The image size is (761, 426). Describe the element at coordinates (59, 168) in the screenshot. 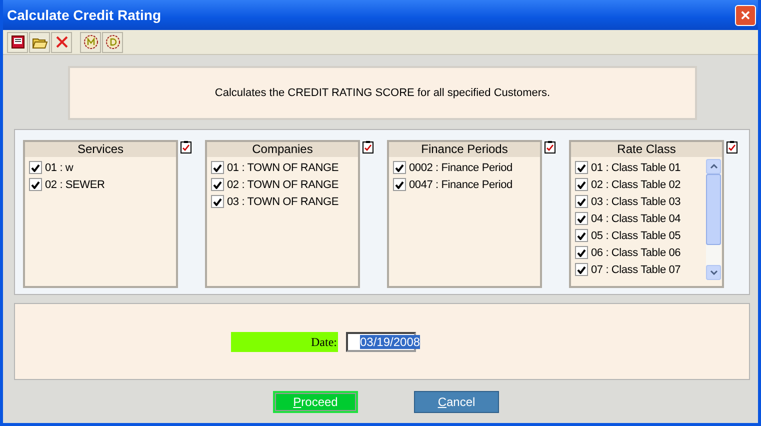

I see `list-item-label: 01 : w` at that location.